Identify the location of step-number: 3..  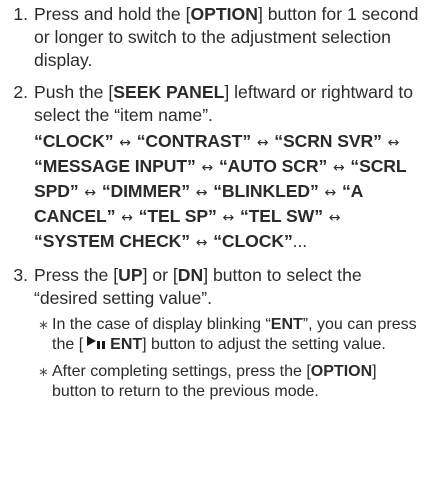
(20, 275).